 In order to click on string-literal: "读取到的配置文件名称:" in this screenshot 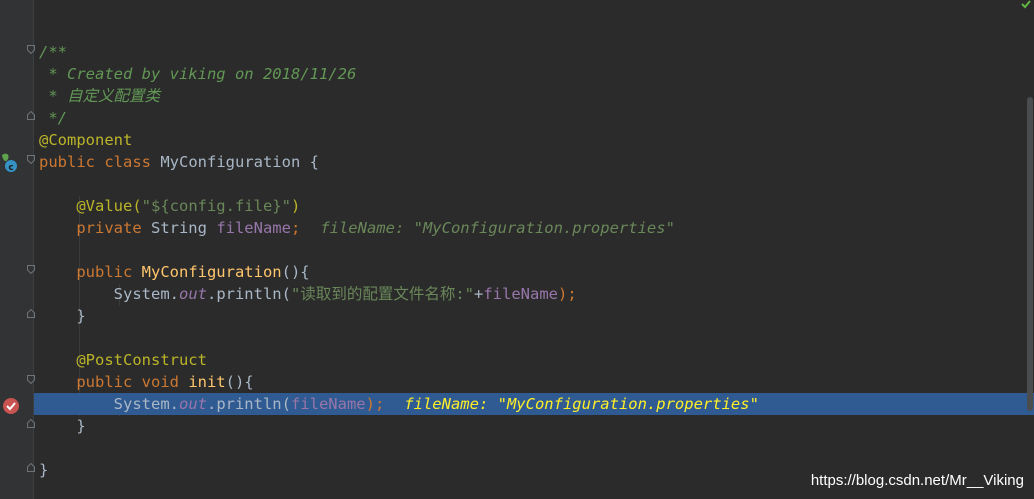, I will do `click(382, 294)`.